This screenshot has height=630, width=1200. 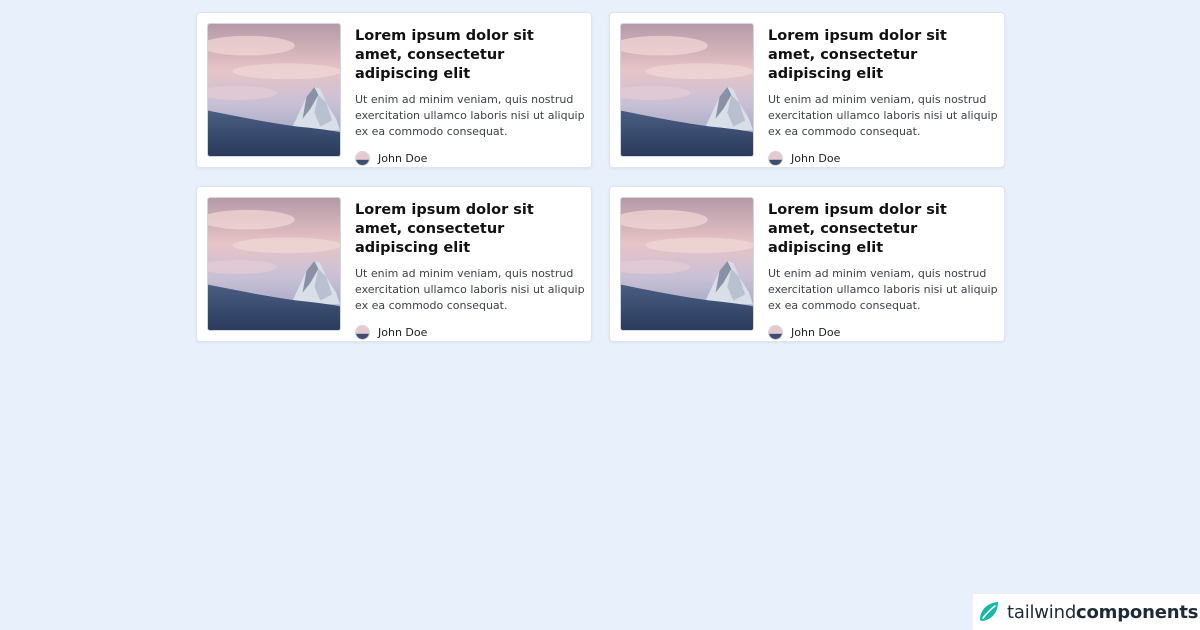 I want to click on brand-name: tailwindcomponents, so click(x=1102, y=612).